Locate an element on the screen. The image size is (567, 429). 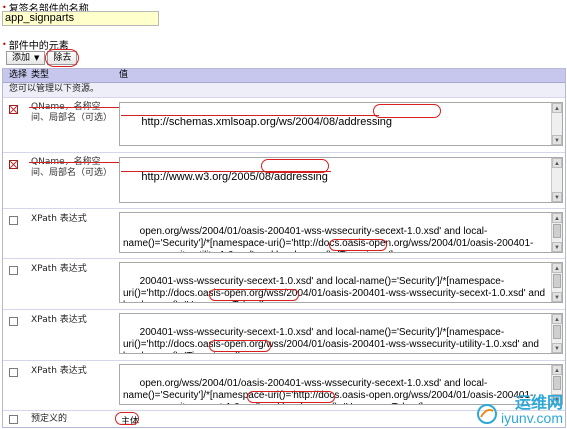
chevron-down-icon: ▼ is located at coordinates (37, 58).